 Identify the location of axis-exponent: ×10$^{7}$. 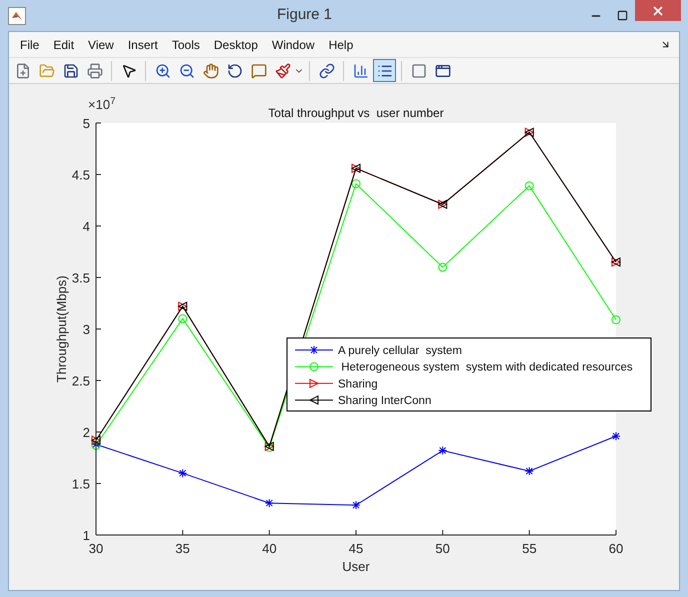
(102, 104).